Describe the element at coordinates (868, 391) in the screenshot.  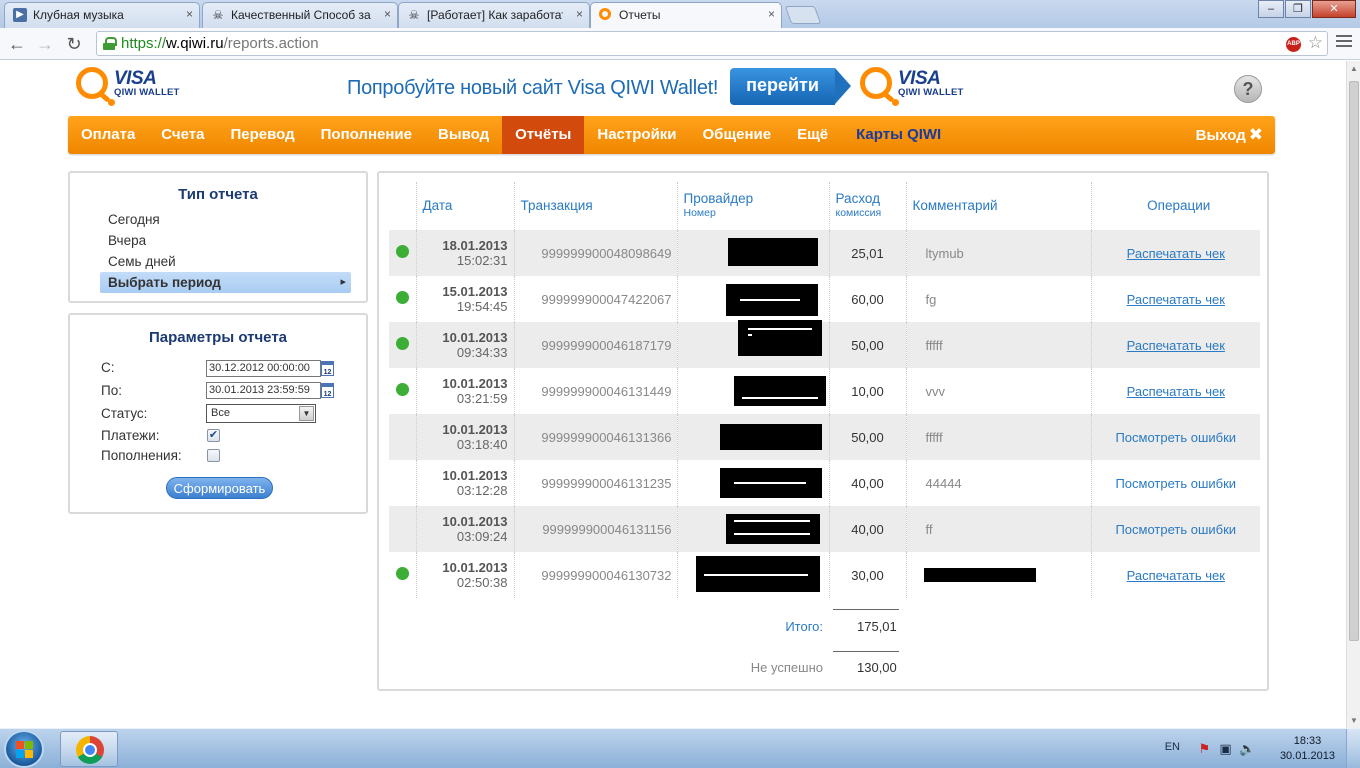
I see `amount-cell: 10,00` at that location.